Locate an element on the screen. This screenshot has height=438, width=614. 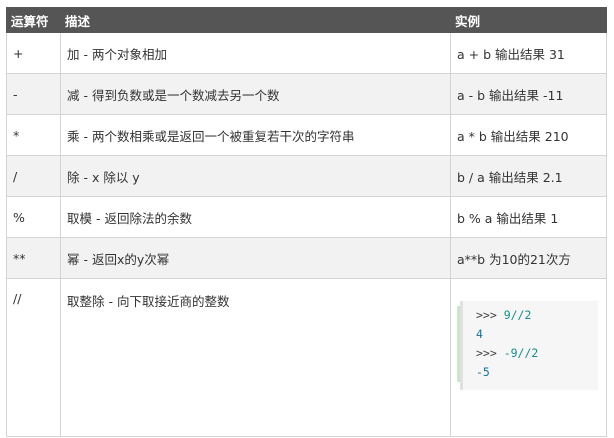
table-header: 运算符 描述 实例 is located at coordinates (306, 20).